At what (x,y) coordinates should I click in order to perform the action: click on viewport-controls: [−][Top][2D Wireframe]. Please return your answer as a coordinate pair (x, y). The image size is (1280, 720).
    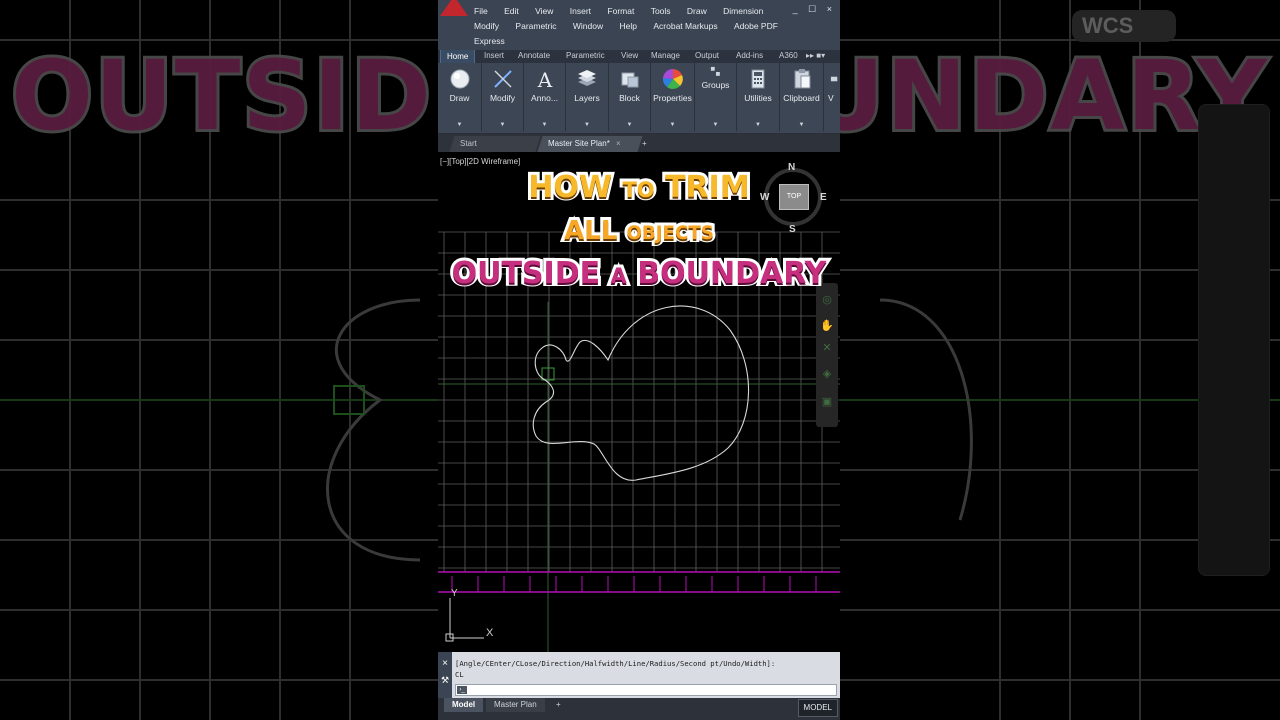
    Looking at the image, I should click on (480, 161).